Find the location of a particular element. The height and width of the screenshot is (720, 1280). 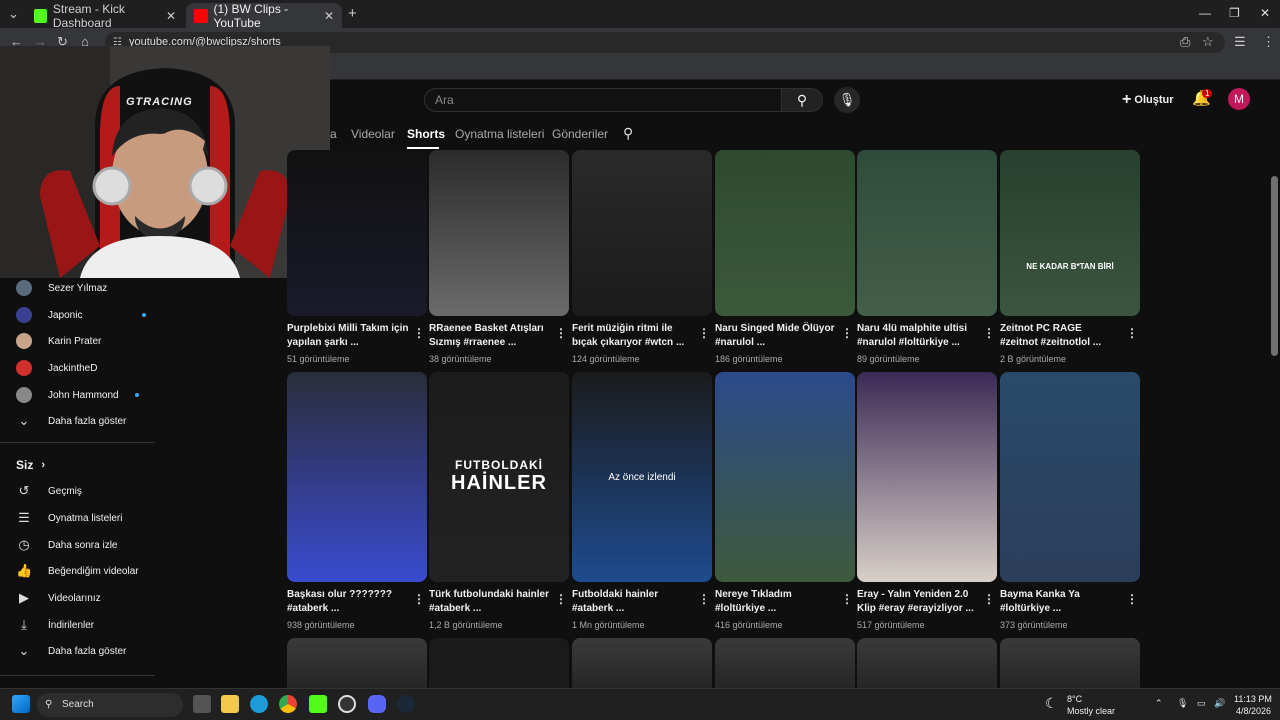

short-view-count: 938 görüntüleme is located at coordinates (321, 625).